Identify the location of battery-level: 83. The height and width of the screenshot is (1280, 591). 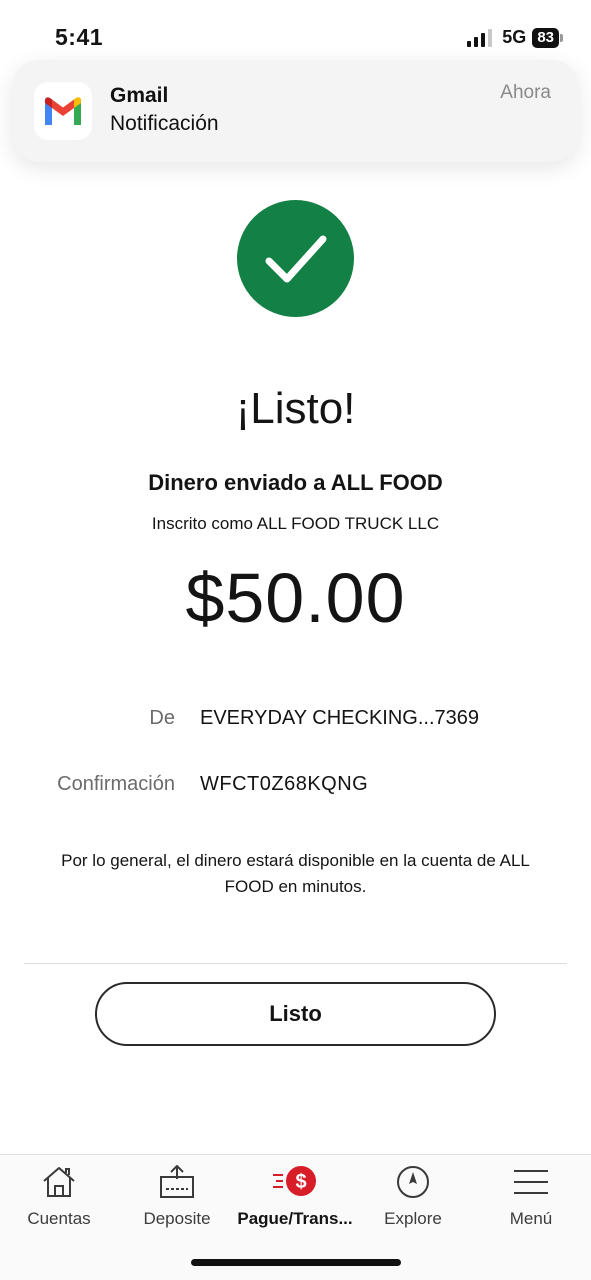
(545, 37).